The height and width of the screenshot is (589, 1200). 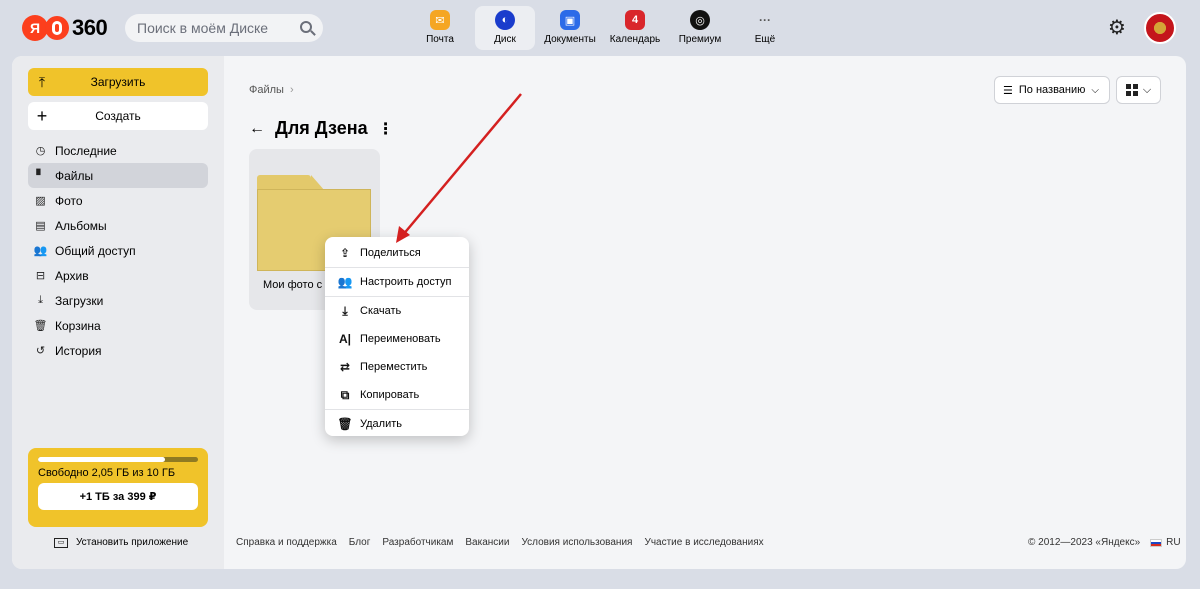 I want to click on premium-icon: ◎, so click(x=700, y=20).